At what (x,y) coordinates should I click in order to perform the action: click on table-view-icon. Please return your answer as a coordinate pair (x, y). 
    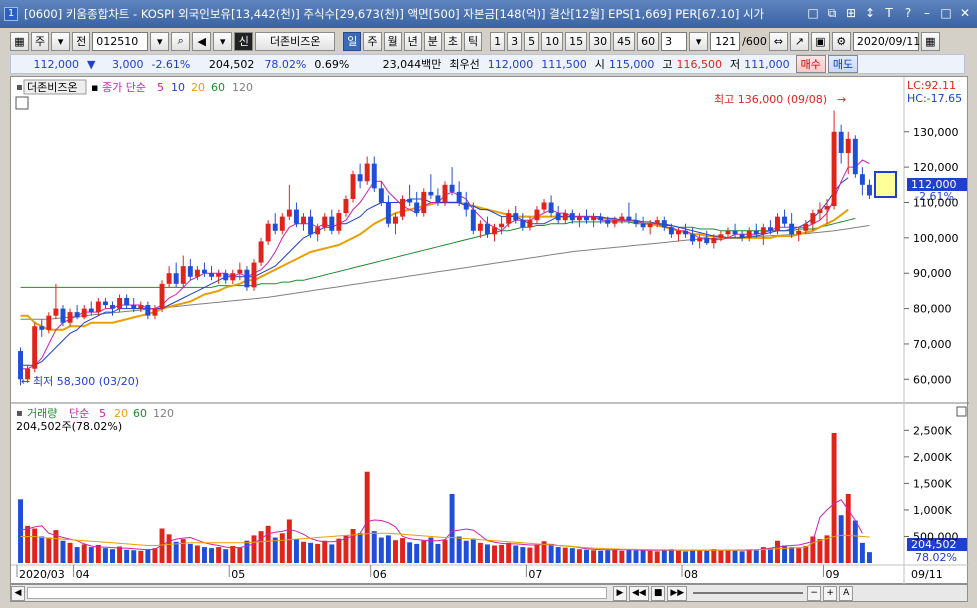
    Looking at the image, I should click on (22, 103).